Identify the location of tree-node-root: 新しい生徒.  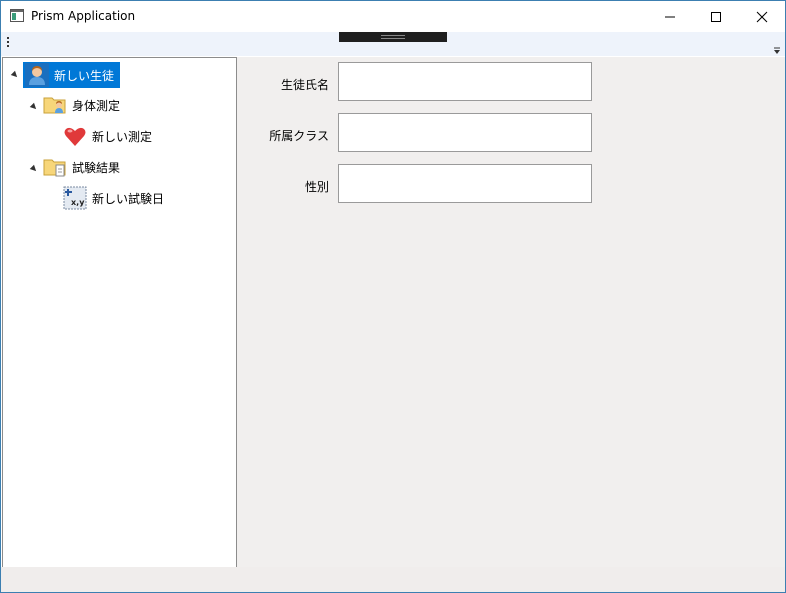
(72, 75).